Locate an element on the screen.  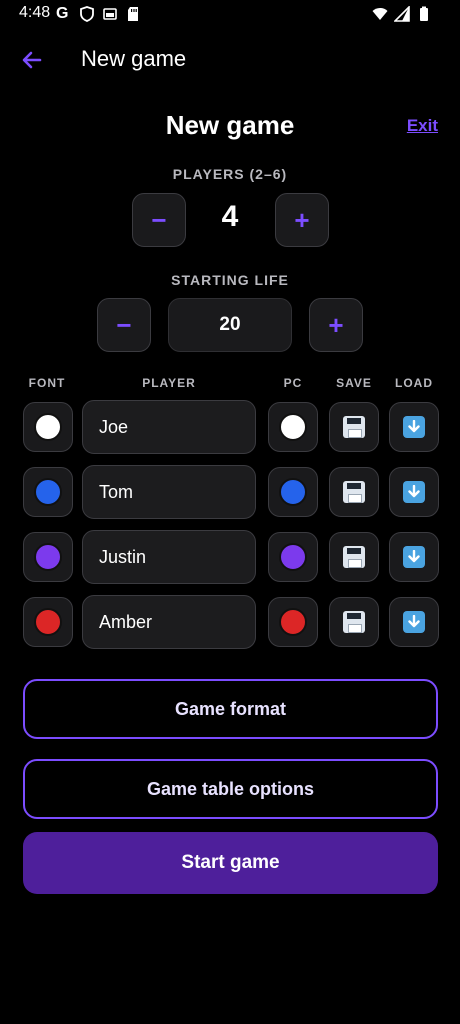
player-name-field: Justin is located at coordinates (169, 557).